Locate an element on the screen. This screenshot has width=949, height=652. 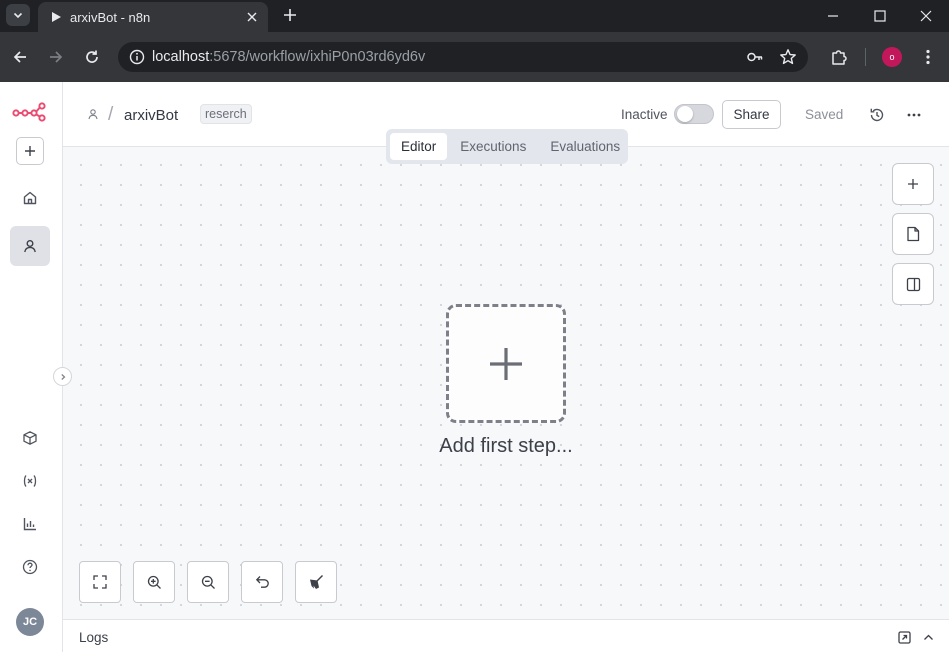
password-key-icon is located at coordinates (755, 57).